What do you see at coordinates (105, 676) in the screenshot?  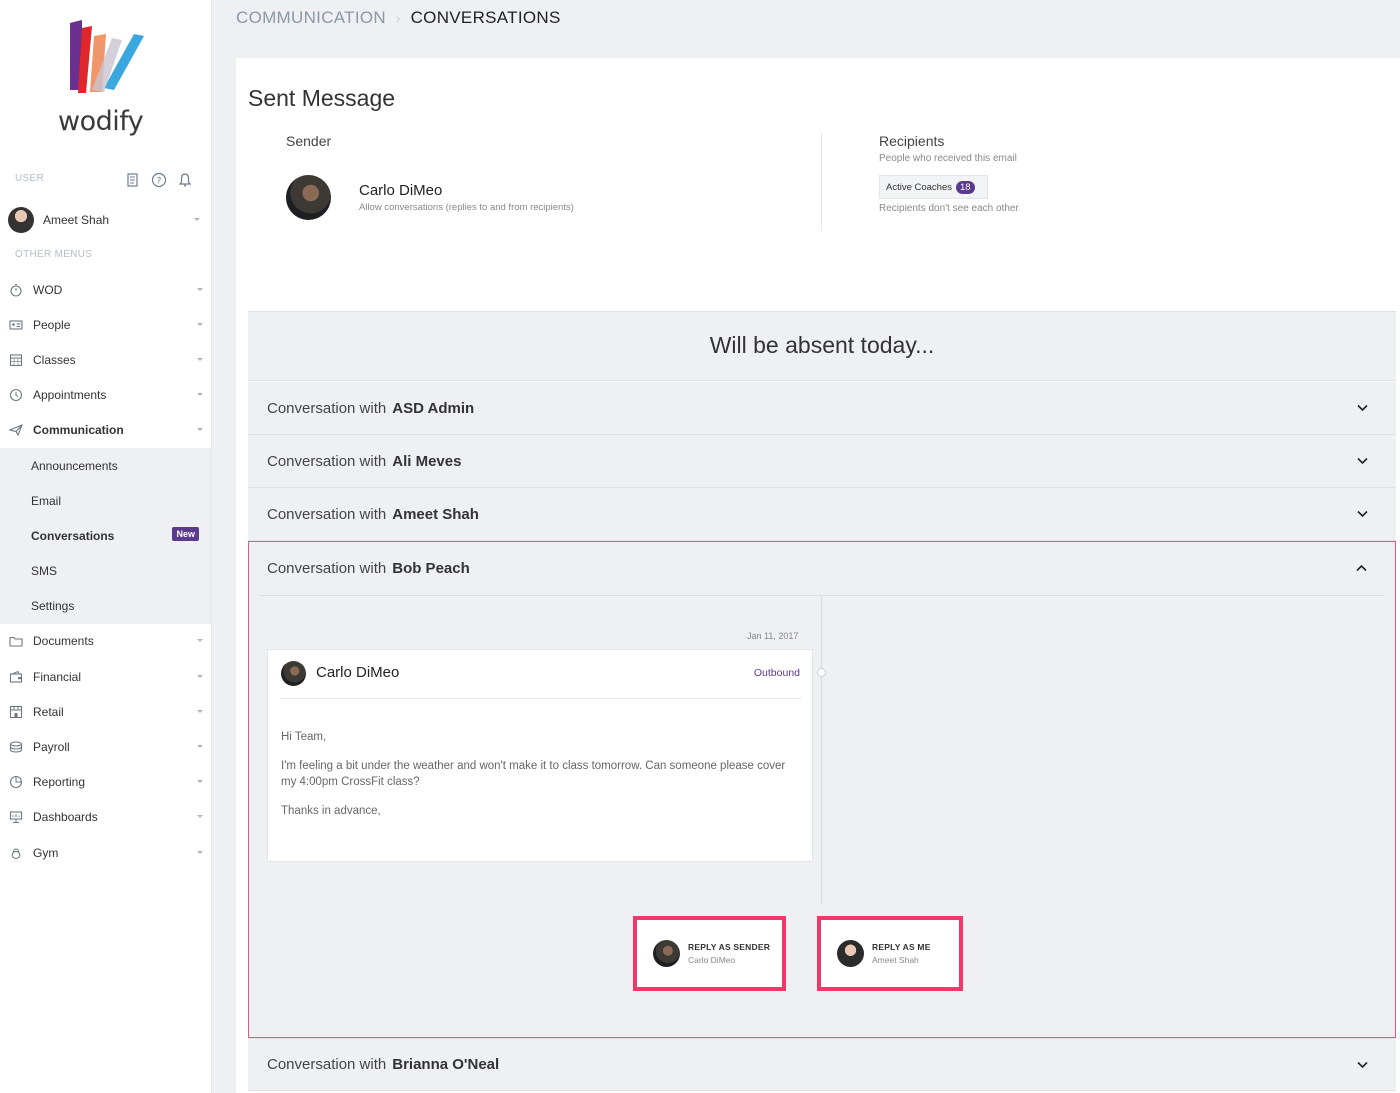 I see `nav-item-financial: Financial` at bounding box center [105, 676].